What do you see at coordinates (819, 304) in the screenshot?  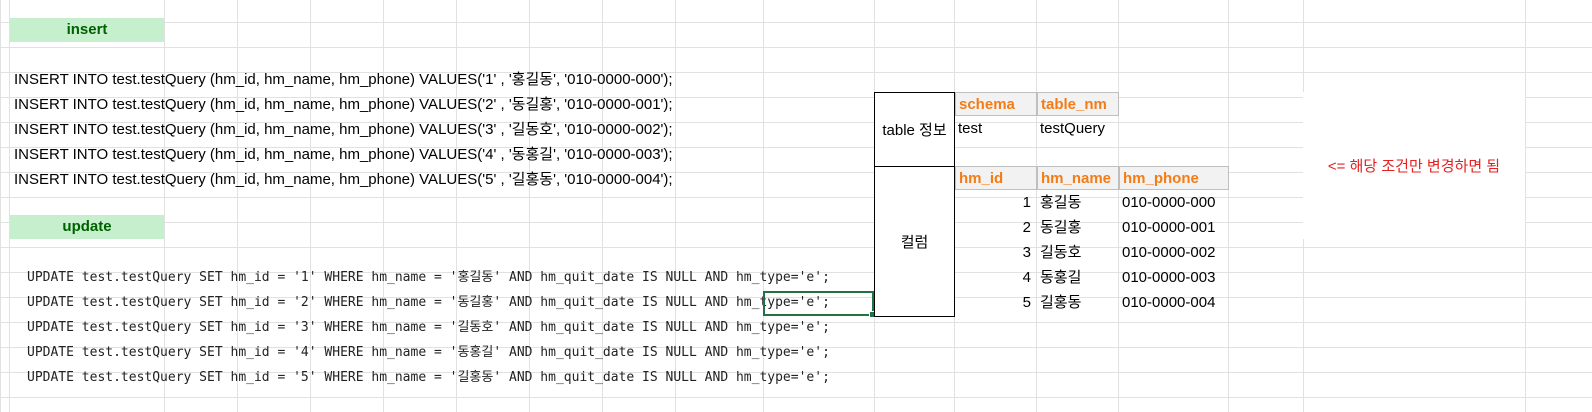 I see `active-cell-selection` at bounding box center [819, 304].